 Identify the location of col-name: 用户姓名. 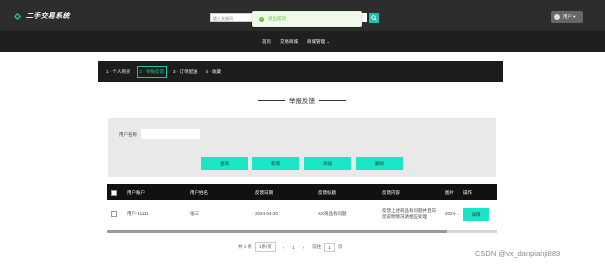
(199, 192).